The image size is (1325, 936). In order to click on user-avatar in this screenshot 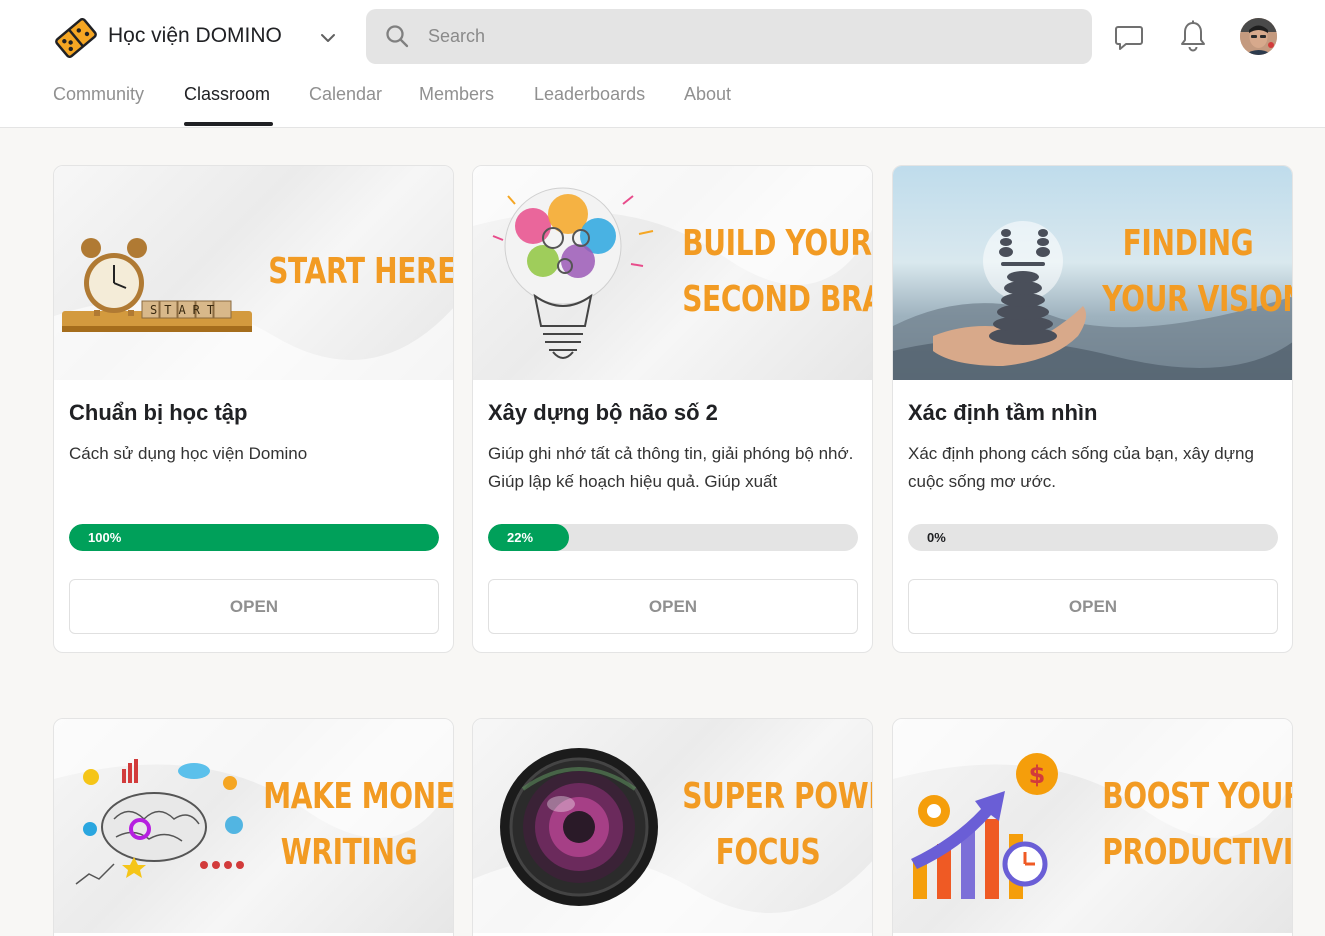, I will do `click(1258, 36)`.